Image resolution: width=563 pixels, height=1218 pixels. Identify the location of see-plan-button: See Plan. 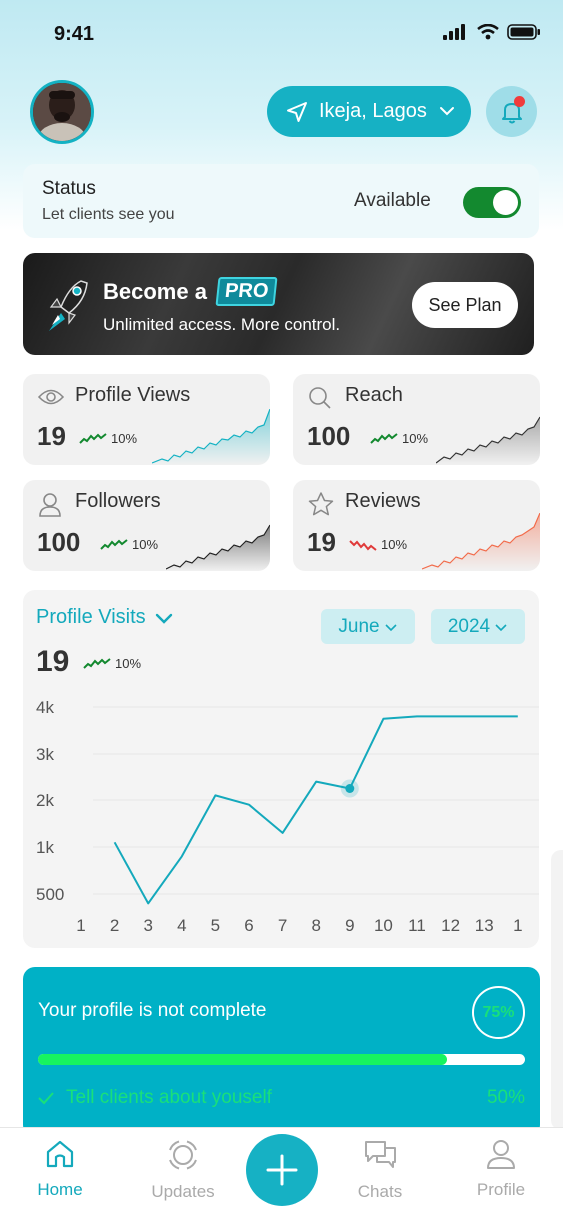
(465, 305).